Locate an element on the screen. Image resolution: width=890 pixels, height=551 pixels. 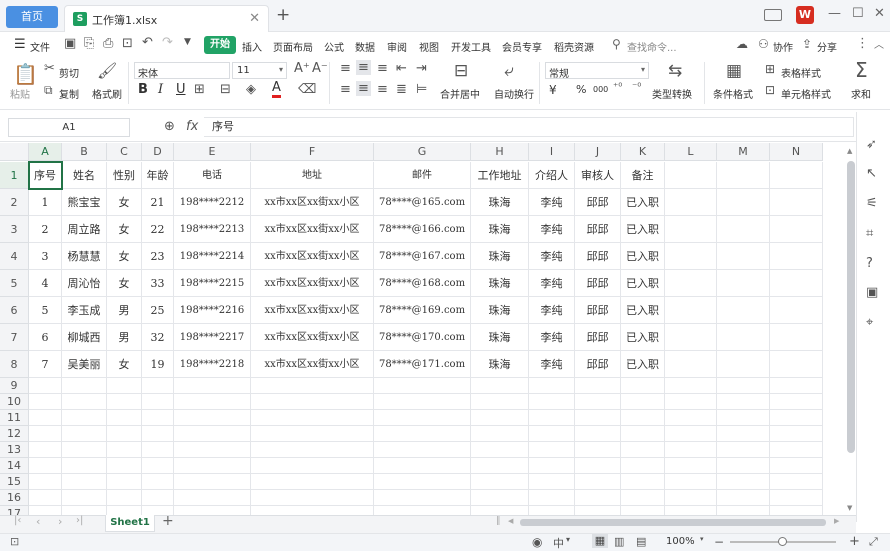
conditional-format-button: 条件格式 is located at coordinates (733, 93).